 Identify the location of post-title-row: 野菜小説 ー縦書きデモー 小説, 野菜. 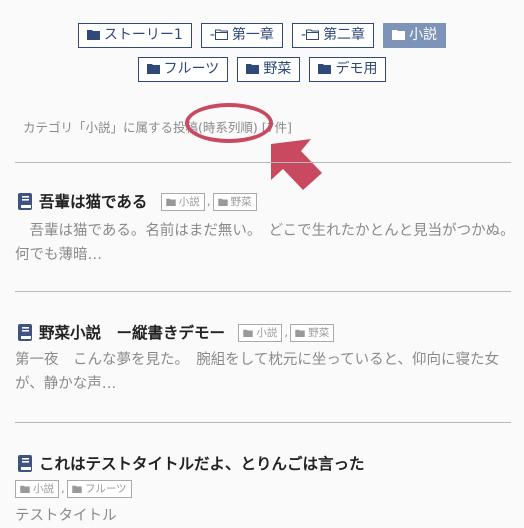
(176, 333).